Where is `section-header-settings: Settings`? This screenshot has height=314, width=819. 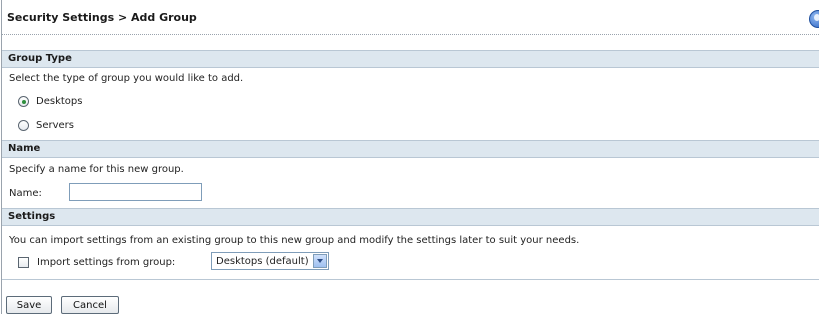
section-header-settings: Settings is located at coordinates (410, 217).